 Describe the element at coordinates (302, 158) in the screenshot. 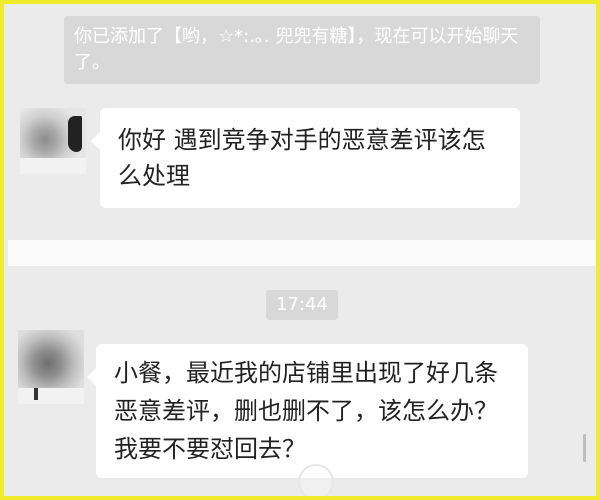

I see `message-text: 你好 遇到竞争对手的恶意差评该怎么处理` at that location.